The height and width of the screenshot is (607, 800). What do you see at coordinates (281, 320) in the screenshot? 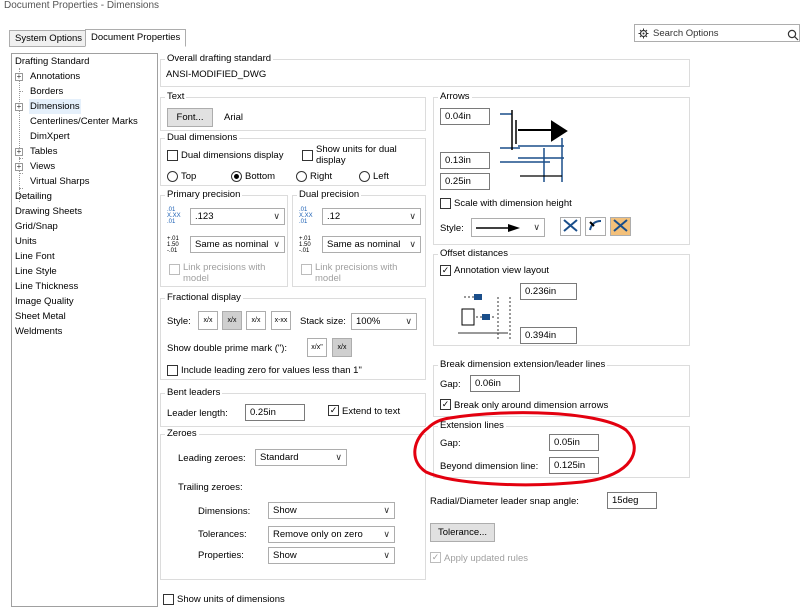
I see `fraction-style-dash-icon: x-xx` at bounding box center [281, 320].